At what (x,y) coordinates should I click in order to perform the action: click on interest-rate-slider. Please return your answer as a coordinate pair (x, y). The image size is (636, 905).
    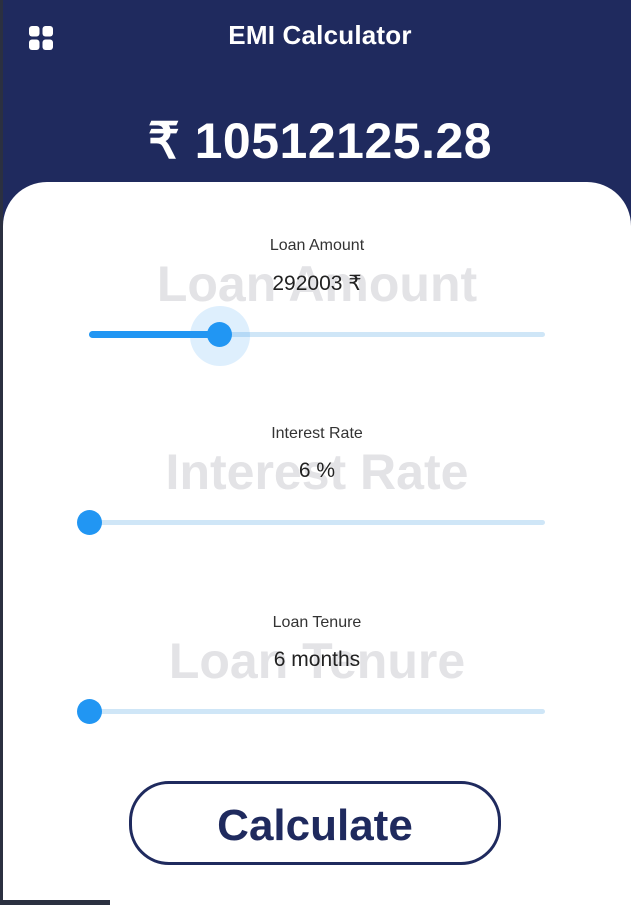
    Looking at the image, I should click on (311, 522).